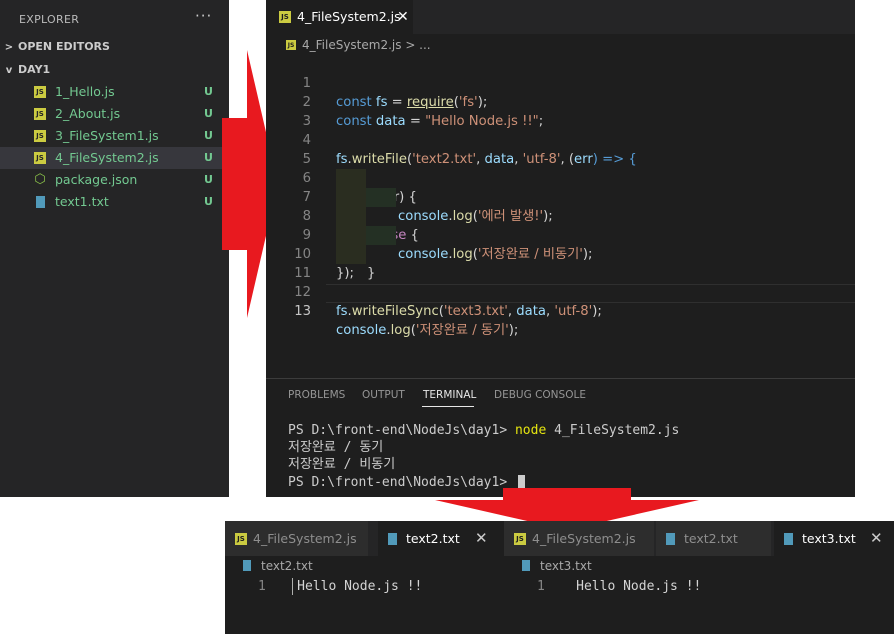 The image size is (894, 634). What do you see at coordinates (395, 93) in the screenshot?
I see `code-line: 1 const fs = require('fs');` at bounding box center [395, 93].